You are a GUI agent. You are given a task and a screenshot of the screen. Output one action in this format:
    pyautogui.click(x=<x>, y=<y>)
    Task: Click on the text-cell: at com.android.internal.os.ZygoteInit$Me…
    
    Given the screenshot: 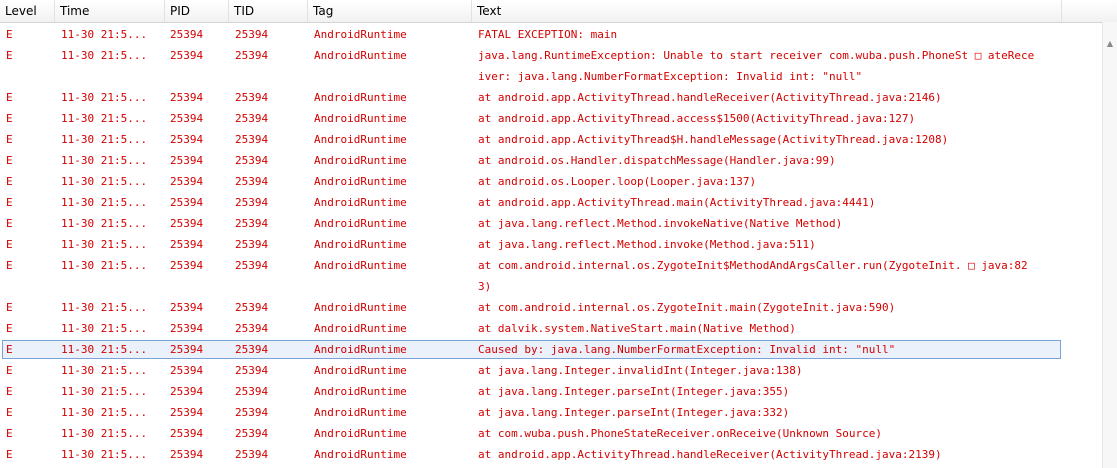 What is the action you would take?
    pyautogui.click(x=753, y=276)
    